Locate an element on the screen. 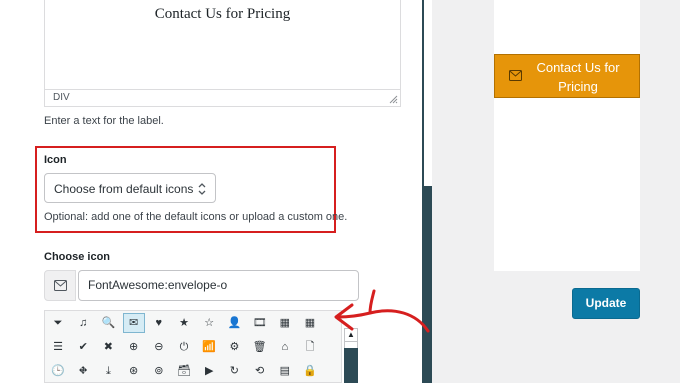 The width and height of the screenshot is (680, 383). icon-name-input: FontAwesome:envelope-o is located at coordinates (218, 285).